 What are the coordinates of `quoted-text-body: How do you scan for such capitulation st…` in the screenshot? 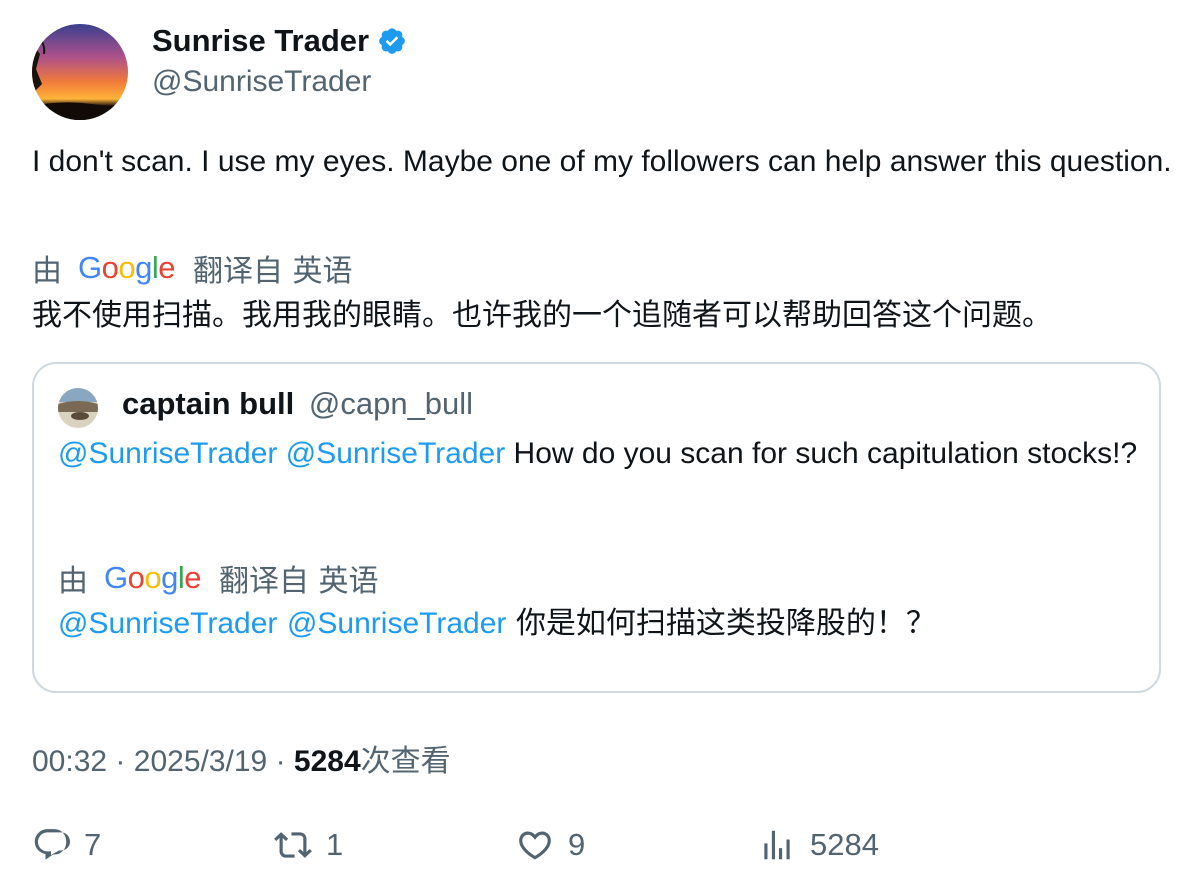 It's located at (825, 453).